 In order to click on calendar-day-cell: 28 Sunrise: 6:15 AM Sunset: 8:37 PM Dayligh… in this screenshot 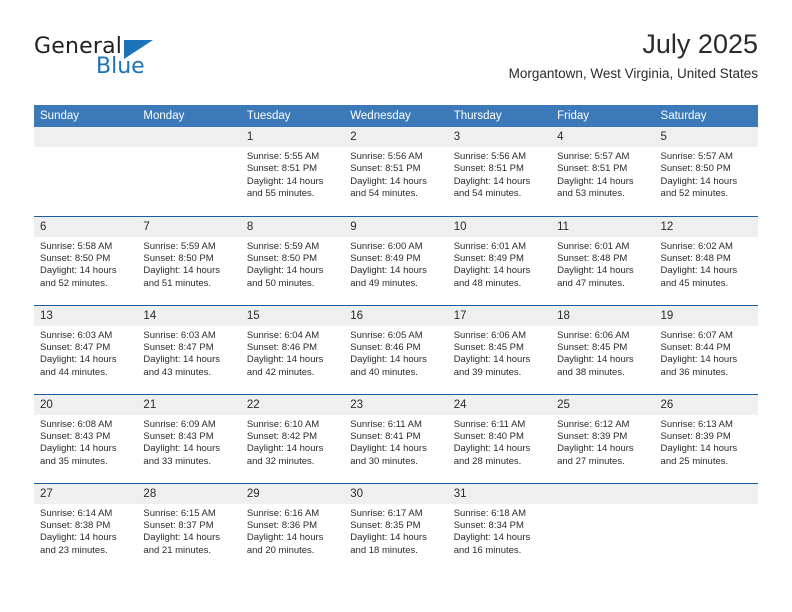, I will do `click(189, 527)`.